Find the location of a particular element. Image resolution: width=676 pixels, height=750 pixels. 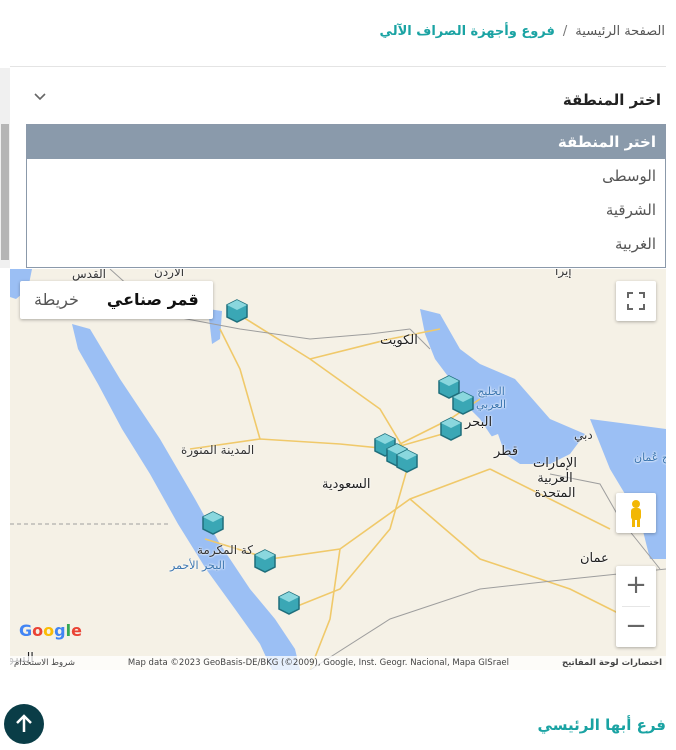

region-option-central: الوسطى is located at coordinates (346, 176).